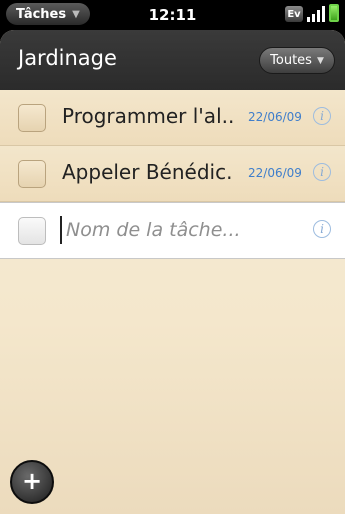 The height and width of the screenshot is (514, 345). I want to click on filter-label: Toutes, so click(291, 60).